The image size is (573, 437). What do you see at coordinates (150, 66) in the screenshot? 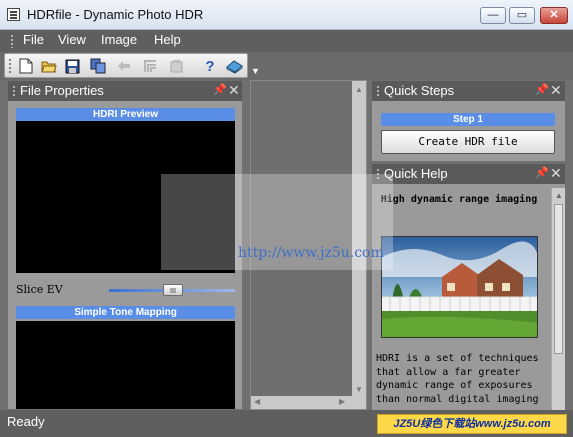
I see `tone-icon` at bounding box center [150, 66].